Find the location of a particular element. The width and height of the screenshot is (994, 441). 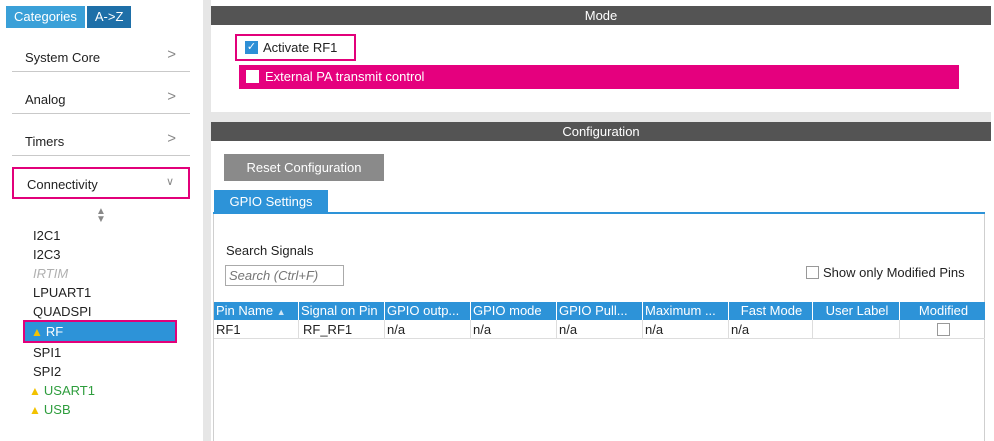

category-label: Analog is located at coordinates (45, 99).